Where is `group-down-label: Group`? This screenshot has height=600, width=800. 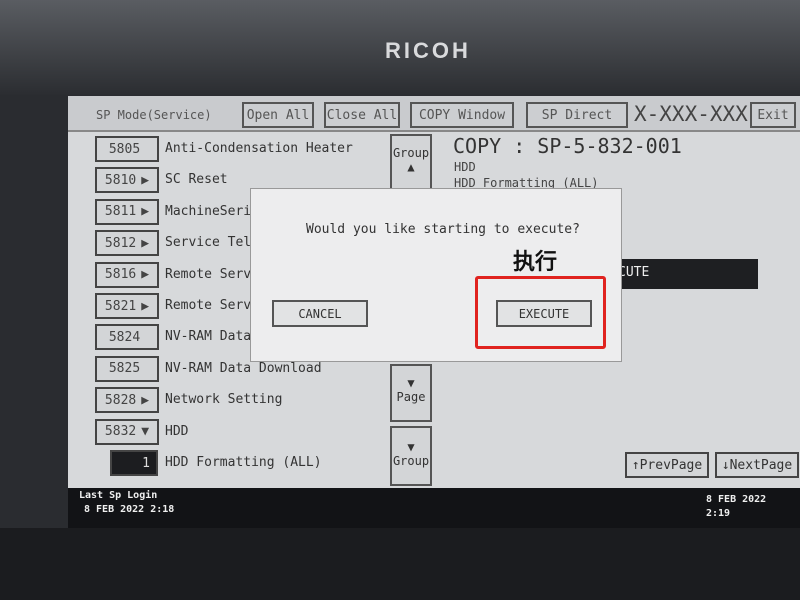
group-down-label: Group is located at coordinates (411, 461).